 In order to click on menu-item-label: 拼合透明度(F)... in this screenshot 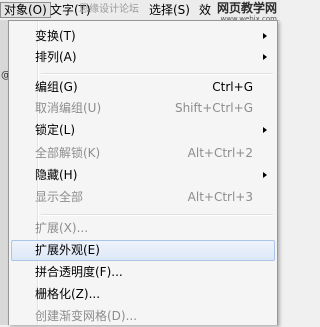, I will do `click(79, 272)`.